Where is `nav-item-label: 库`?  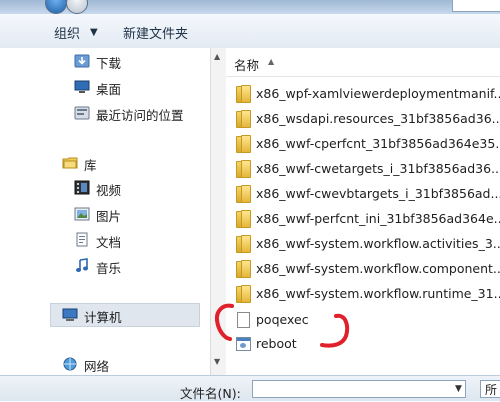 nav-item-label: 库 is located at coordinates (90, 165).